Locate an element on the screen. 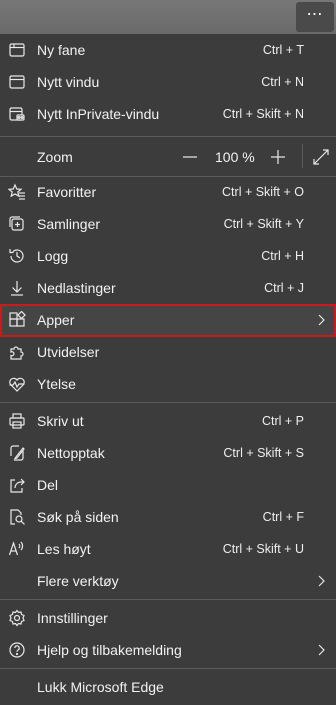 The image size is (336, 705). menu-item-label: Nytt InPrivate-vindu is located at coordinates (98, 114).